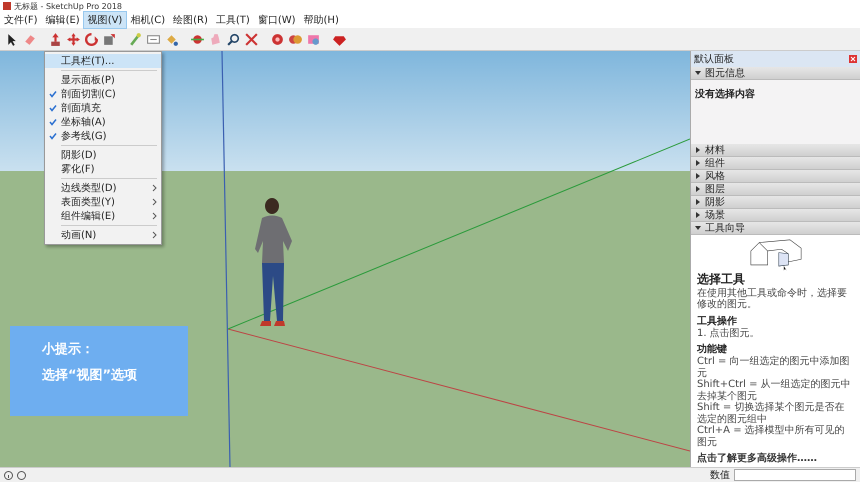 This screenshot has height=482, width=860. I want to click on operation-text: 1. 点击图元。, so click(729, 333).